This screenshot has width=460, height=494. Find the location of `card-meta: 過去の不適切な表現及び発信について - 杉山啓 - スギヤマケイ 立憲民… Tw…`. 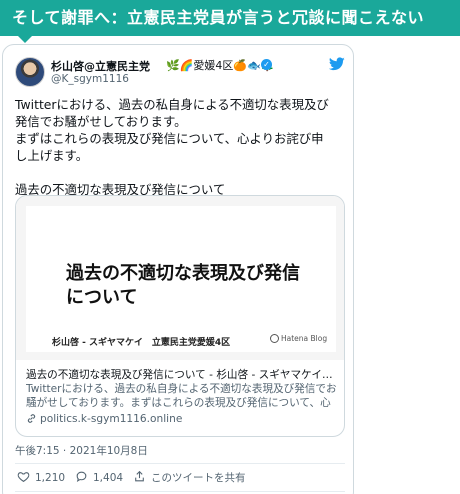

card-meta: 過去の不適切な表現及び発信について - 杉山啓 - スギヤマケイ 立憲民… Tw… is located at coordinates (182, 397).